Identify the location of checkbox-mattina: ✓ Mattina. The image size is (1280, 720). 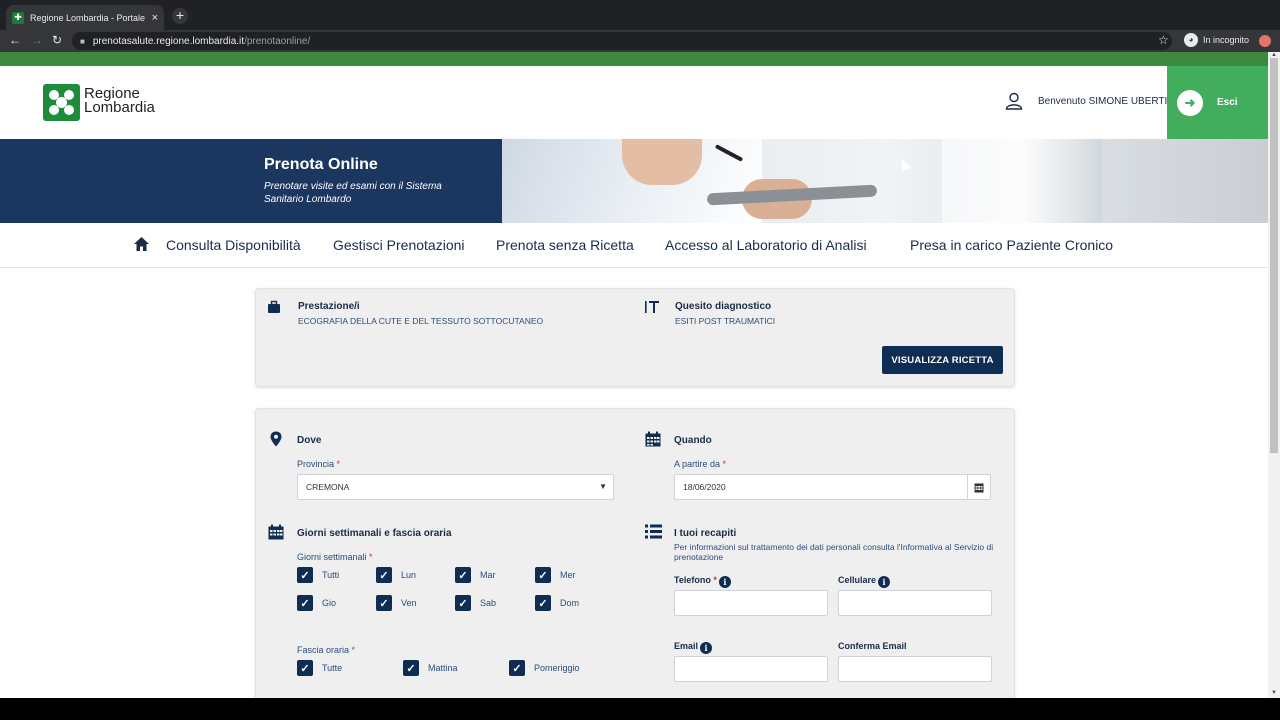
(430, 668).